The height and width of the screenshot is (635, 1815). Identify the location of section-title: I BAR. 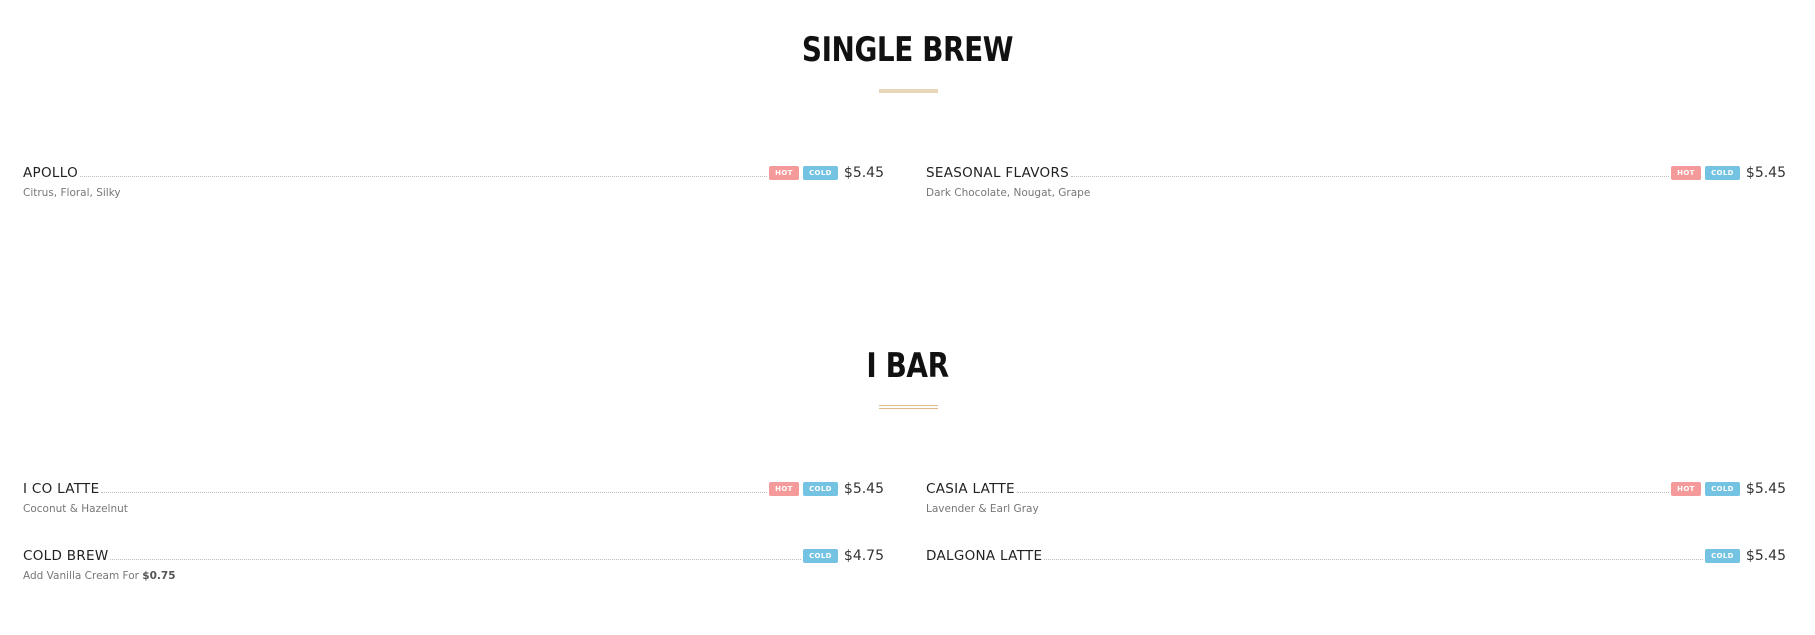
(907, 366).